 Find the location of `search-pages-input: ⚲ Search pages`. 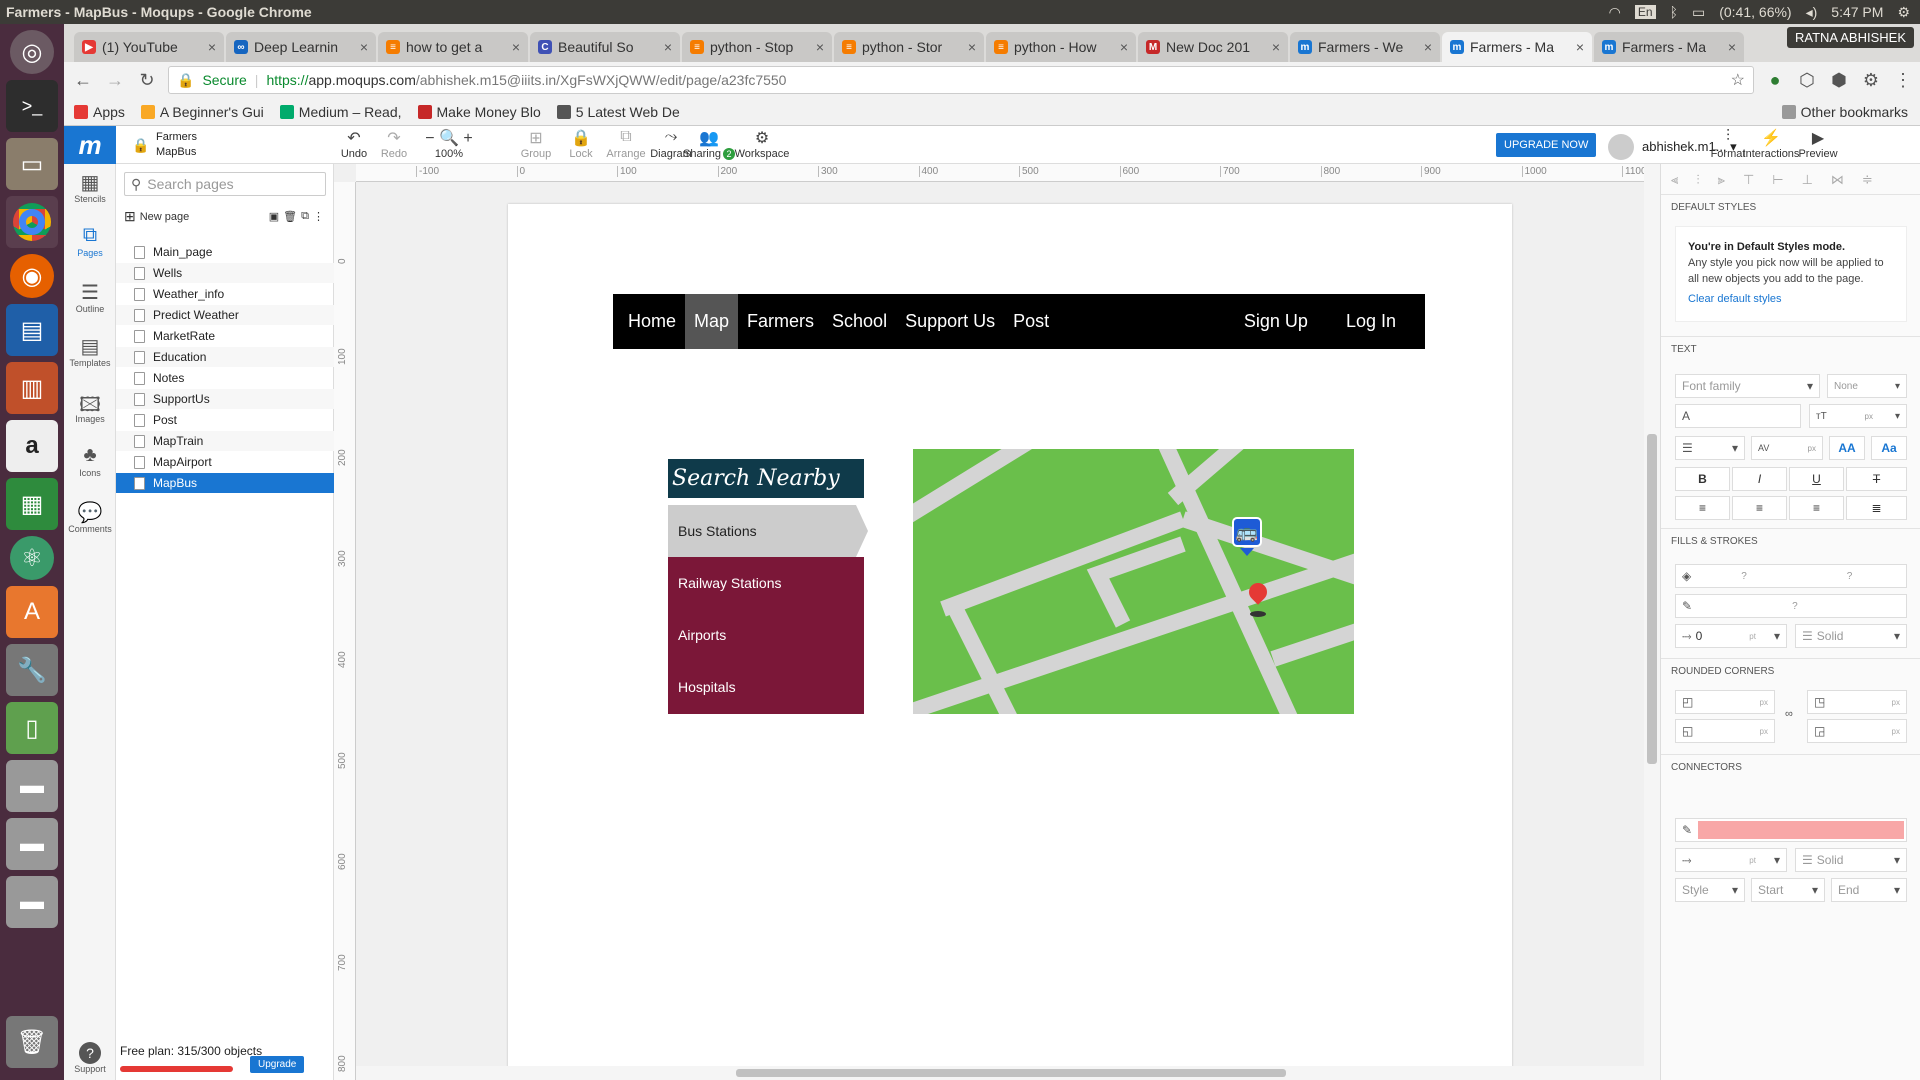

search-pages-input: ⚲ Search pages is located at coordinates (225, 184).